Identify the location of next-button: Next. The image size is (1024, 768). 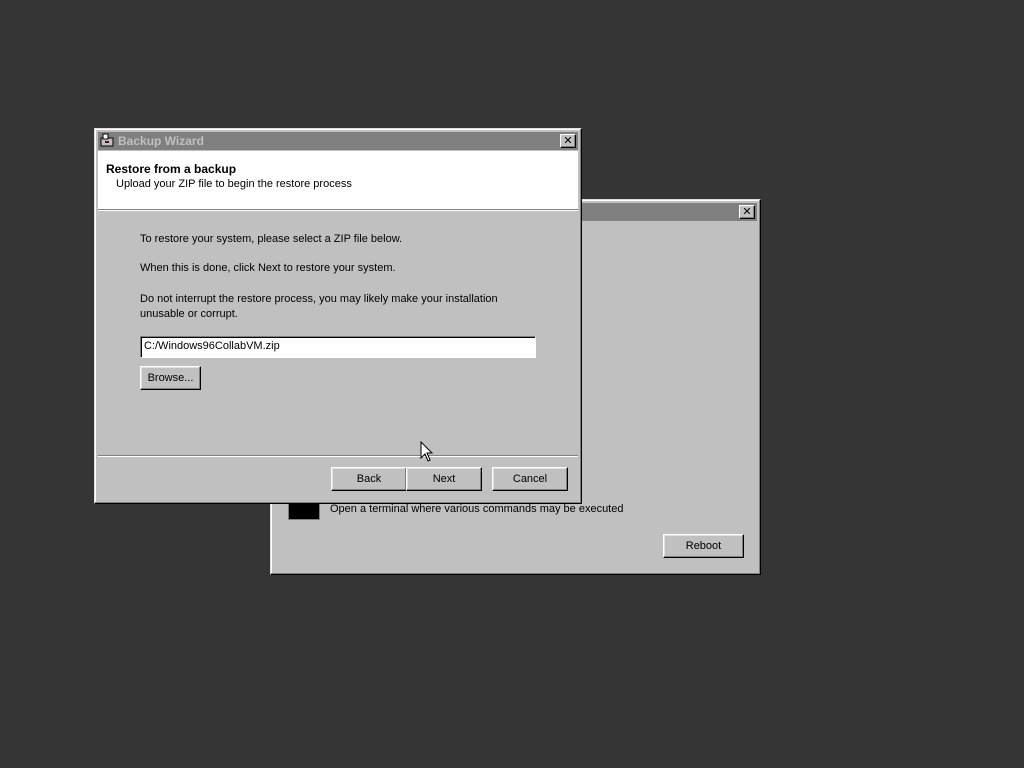
(444, 479).